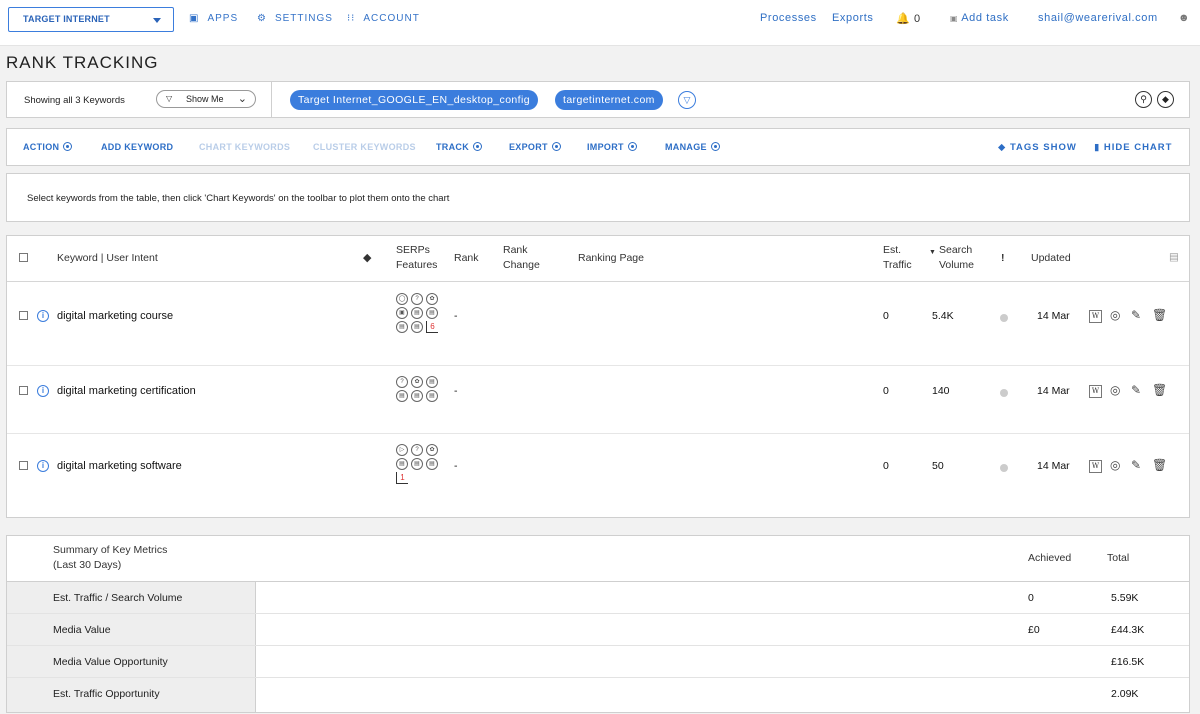  What do you see at coordinates (886, 466) in the screenshot?
I see `est-traffic-value: 0` at bounding box center [886, 466].